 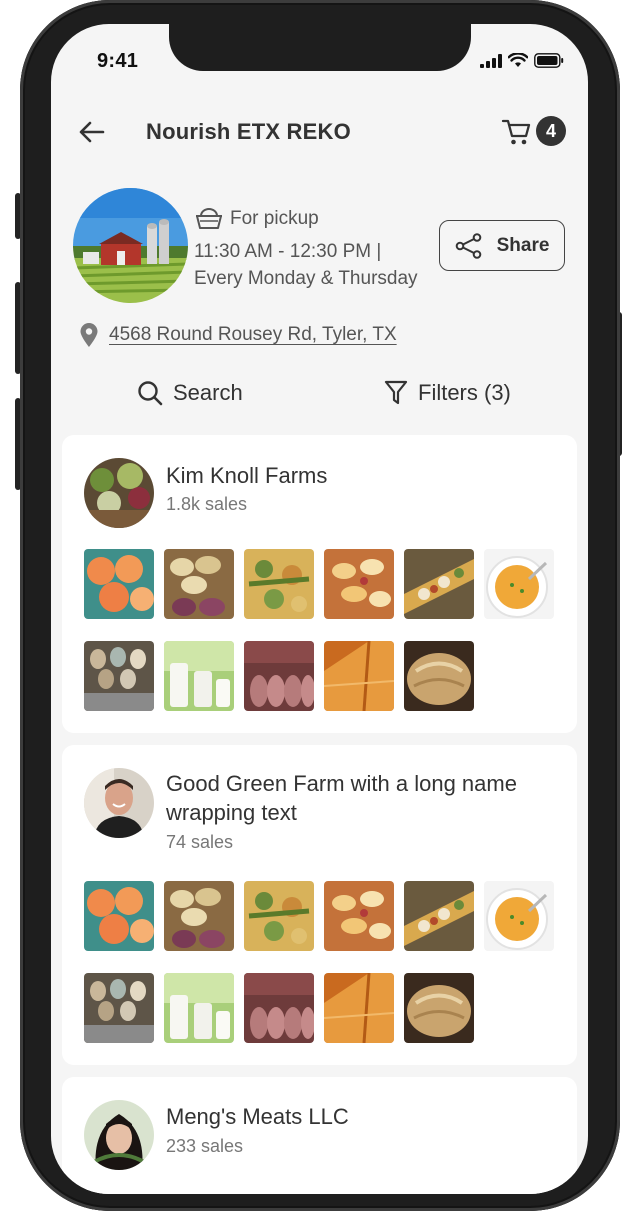 I want to click on filters-label: Filters (3), so click(x=464, y=392).